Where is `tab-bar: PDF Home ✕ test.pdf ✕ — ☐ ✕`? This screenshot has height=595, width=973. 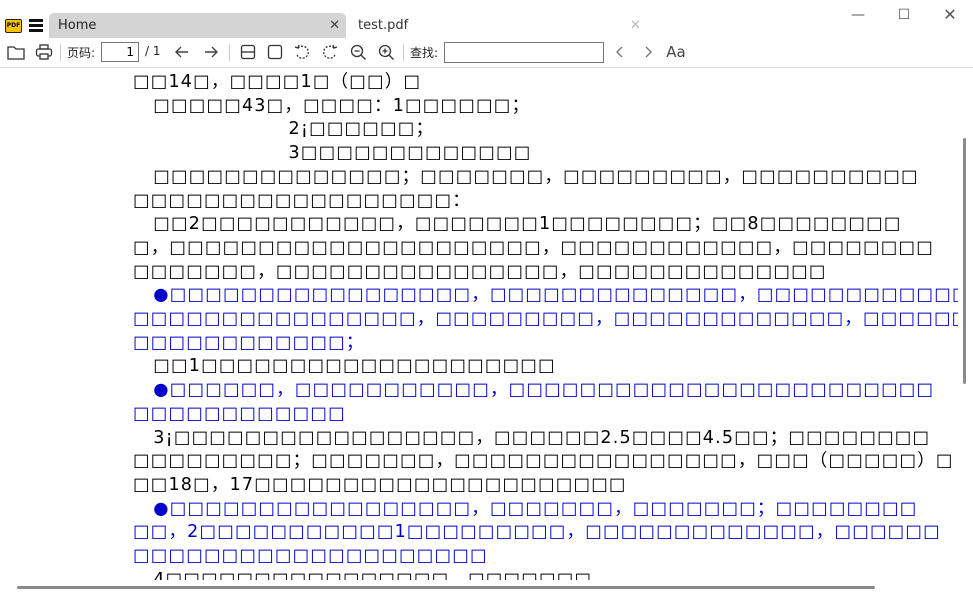 tab-bar: PDF Home ✕ test.pdf ✕ — ☐ ✕ is located at coordinates (486, 19).